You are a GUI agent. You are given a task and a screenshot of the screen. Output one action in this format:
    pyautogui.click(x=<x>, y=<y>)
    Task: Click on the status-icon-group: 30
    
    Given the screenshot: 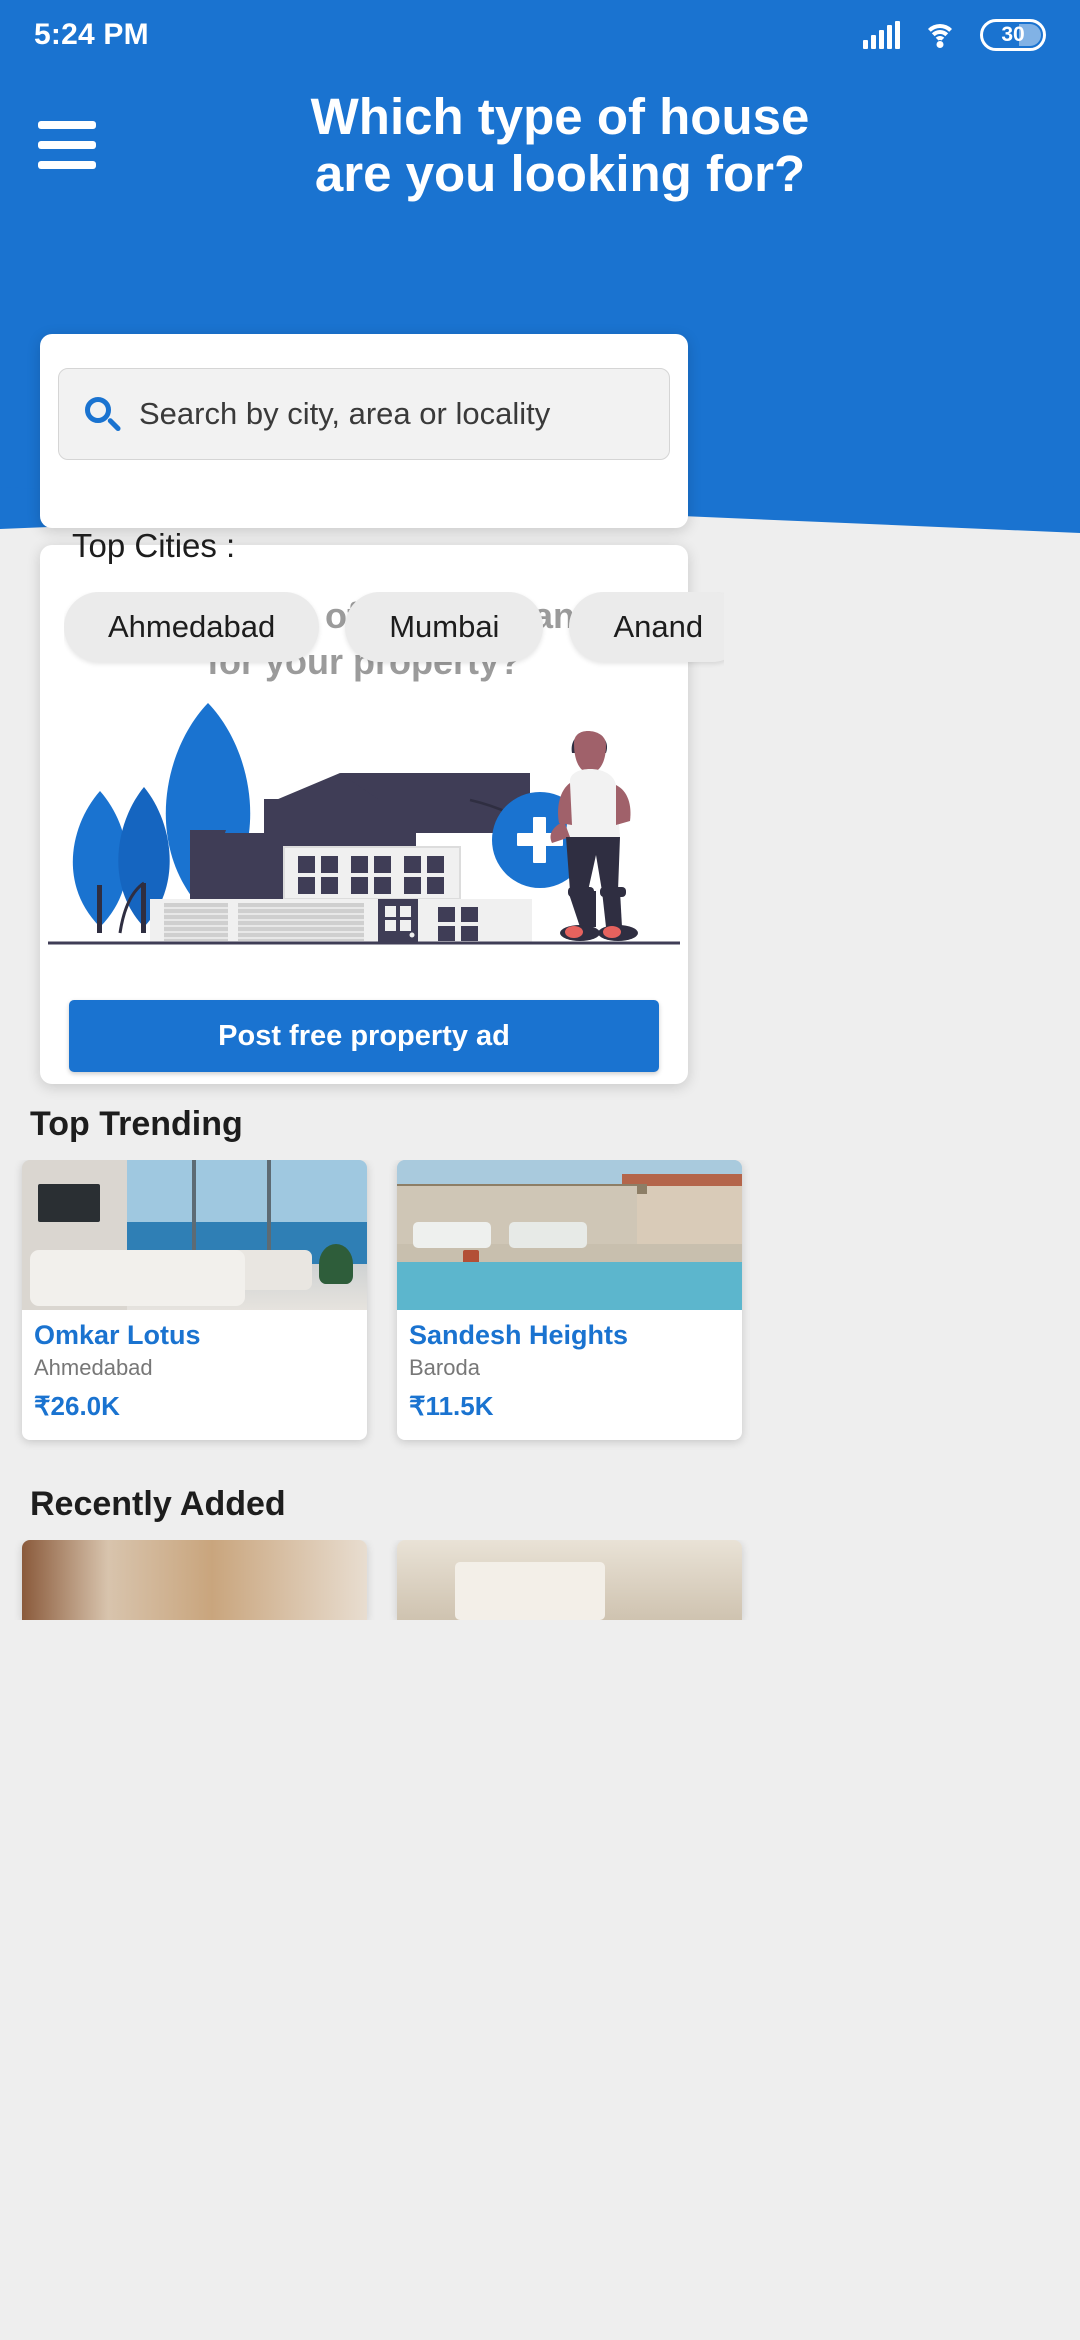 What is the action you would take?
    pyautogui.click(x=954, y=35)
    